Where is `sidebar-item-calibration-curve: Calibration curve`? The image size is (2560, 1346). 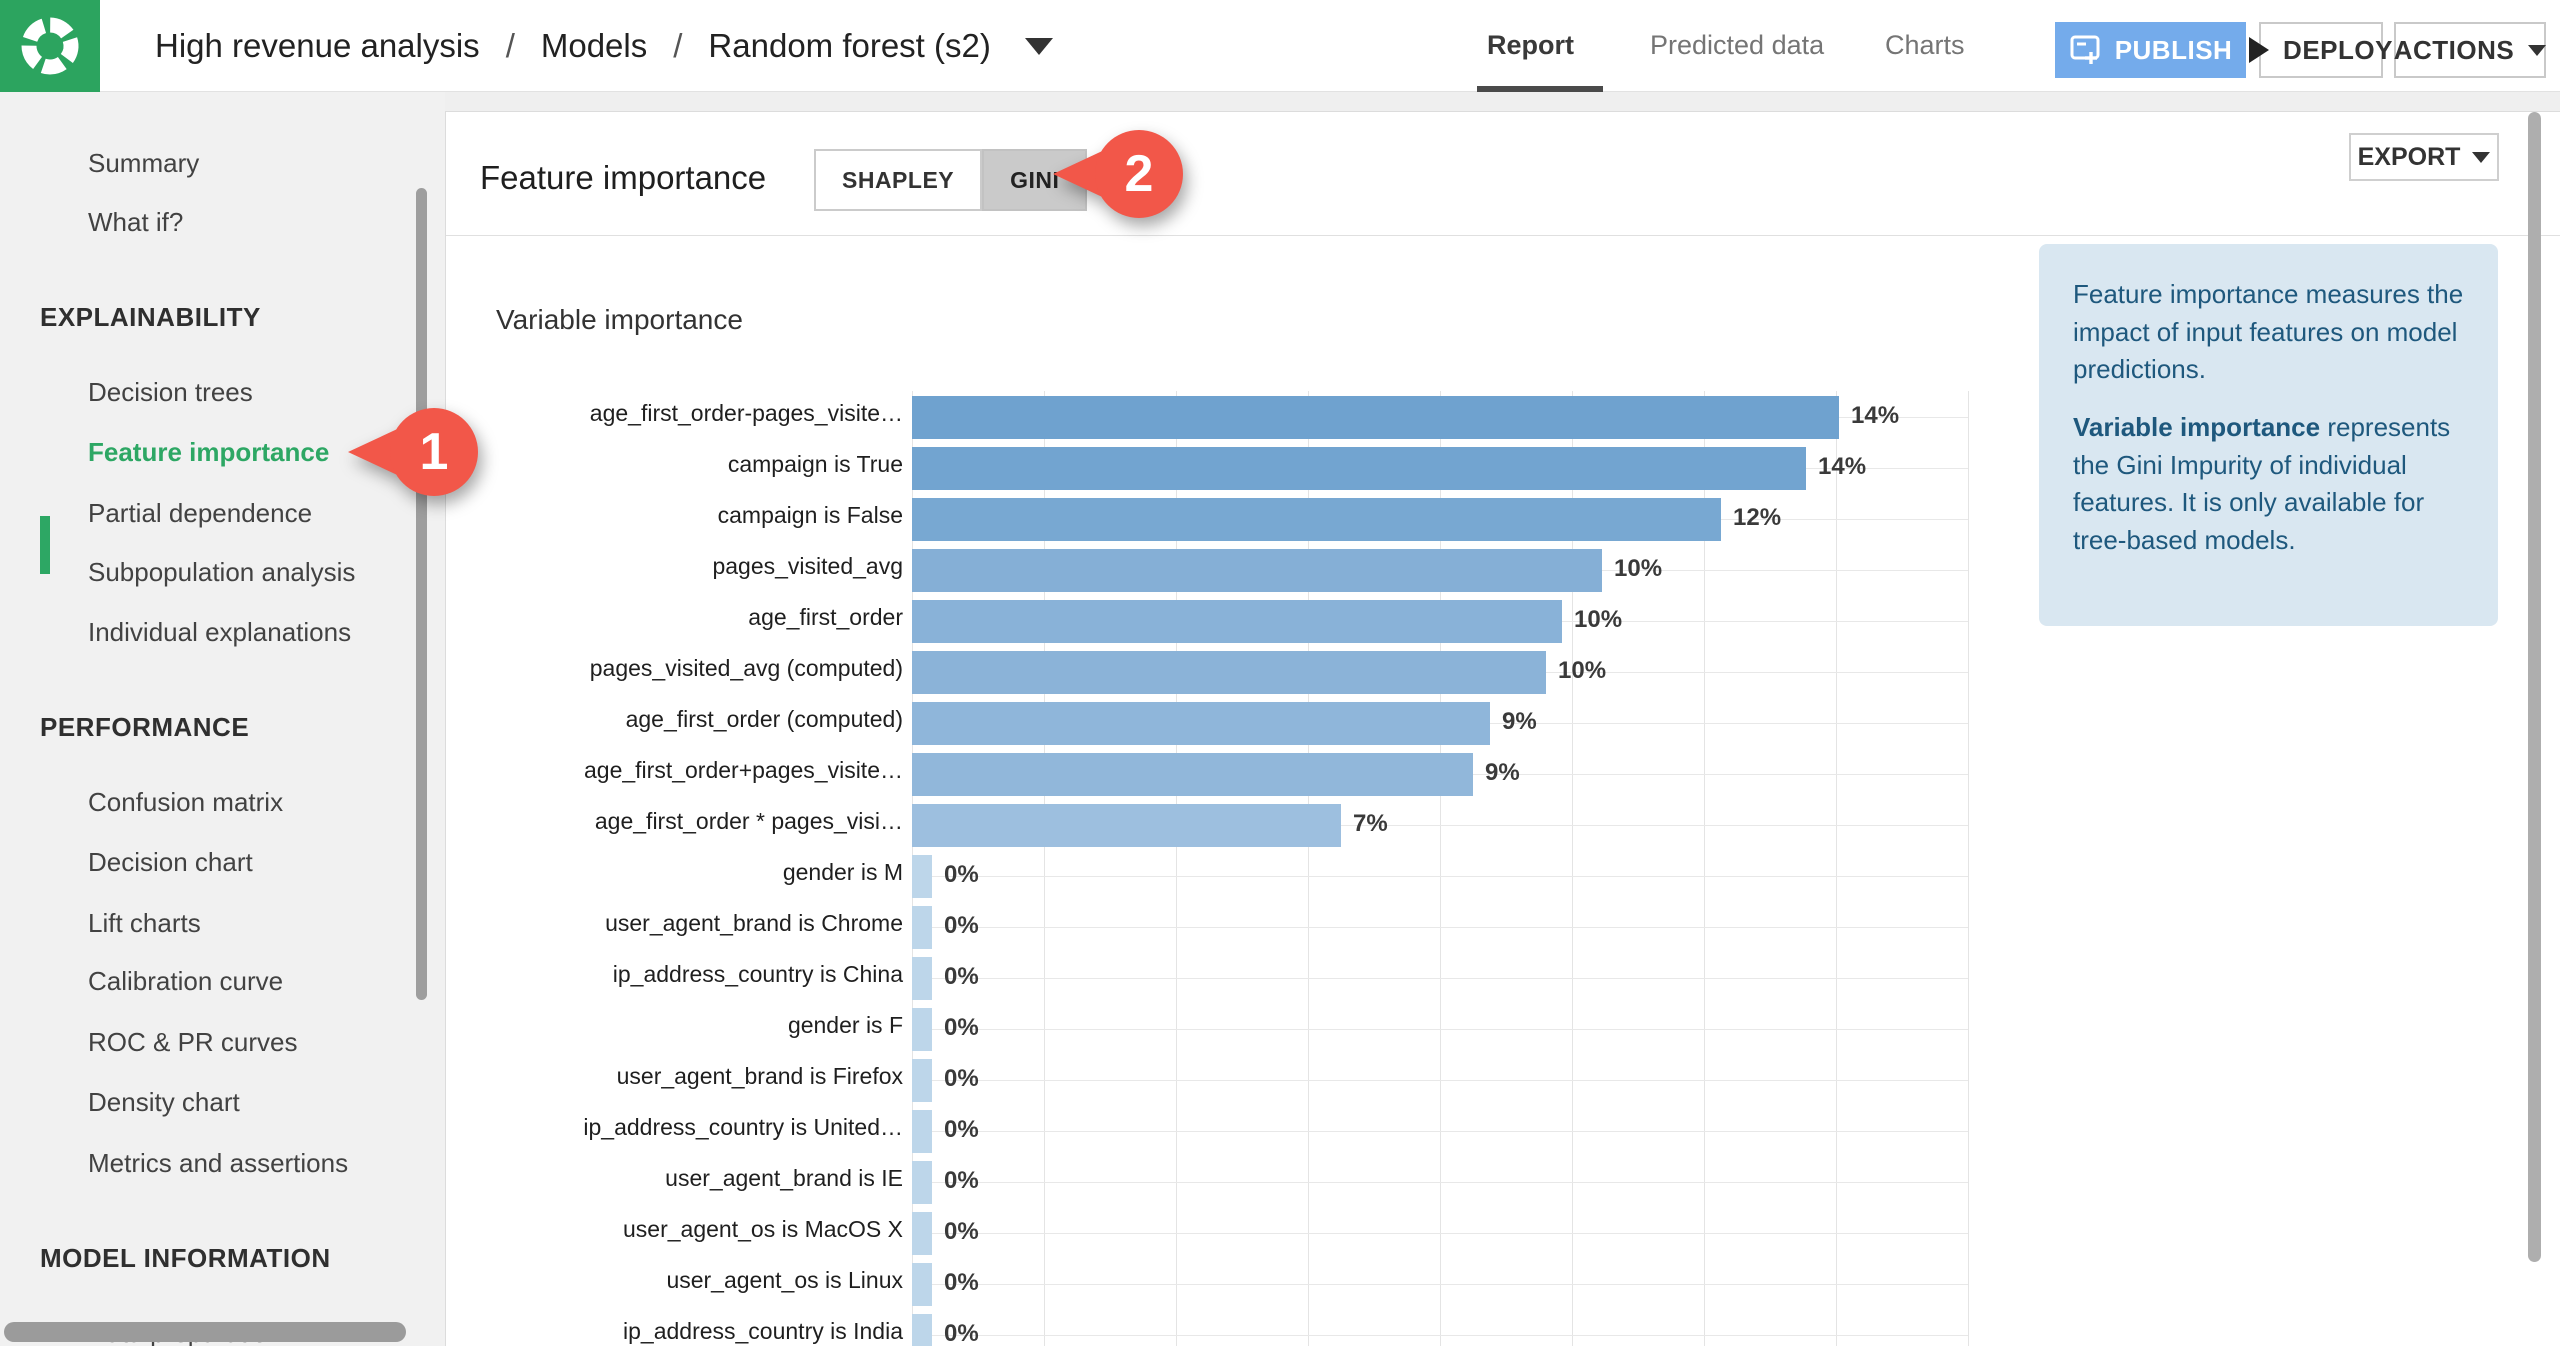 sidebar-item-calibration-curve: Calibration curve is located at coordinates (185, 981).